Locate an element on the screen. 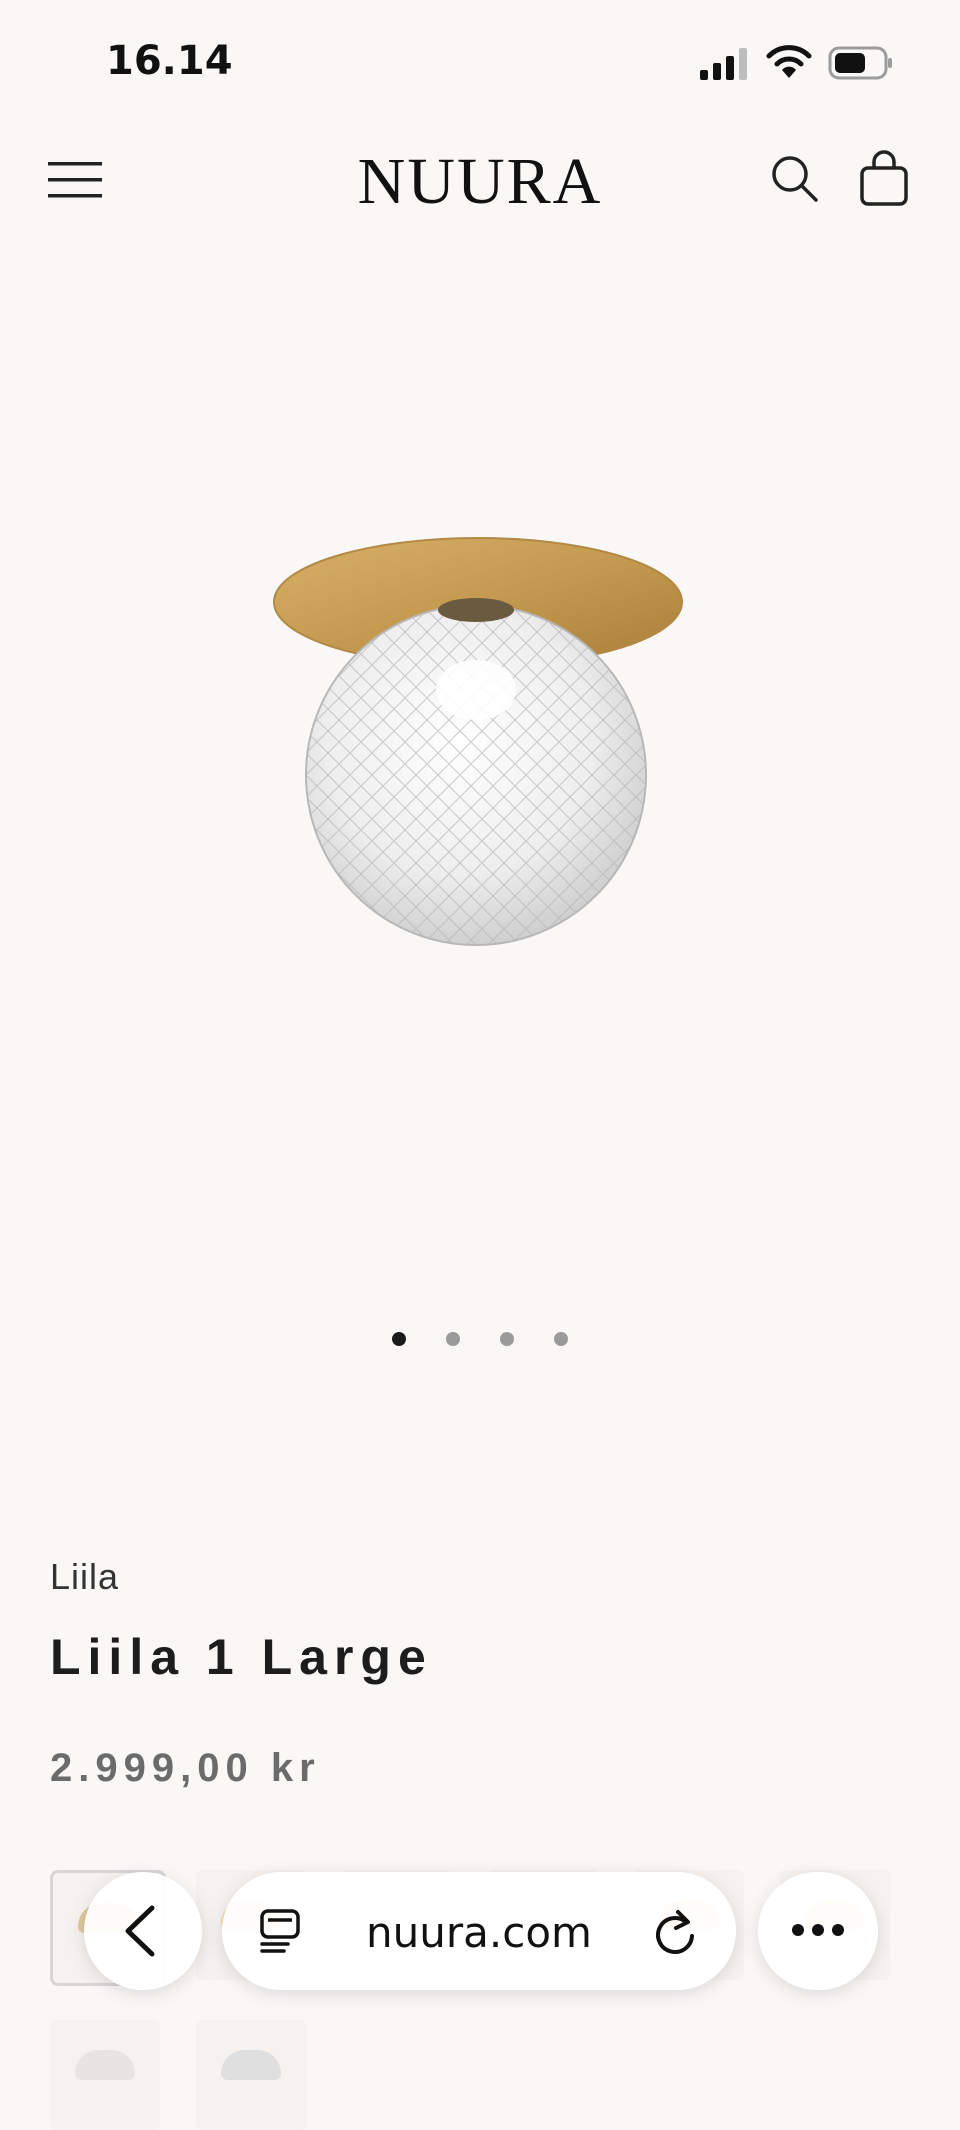 The width and height of the screenshot is (960, 2130). browser-toolbar: nuura.com is located at coordinates (480, 1935).